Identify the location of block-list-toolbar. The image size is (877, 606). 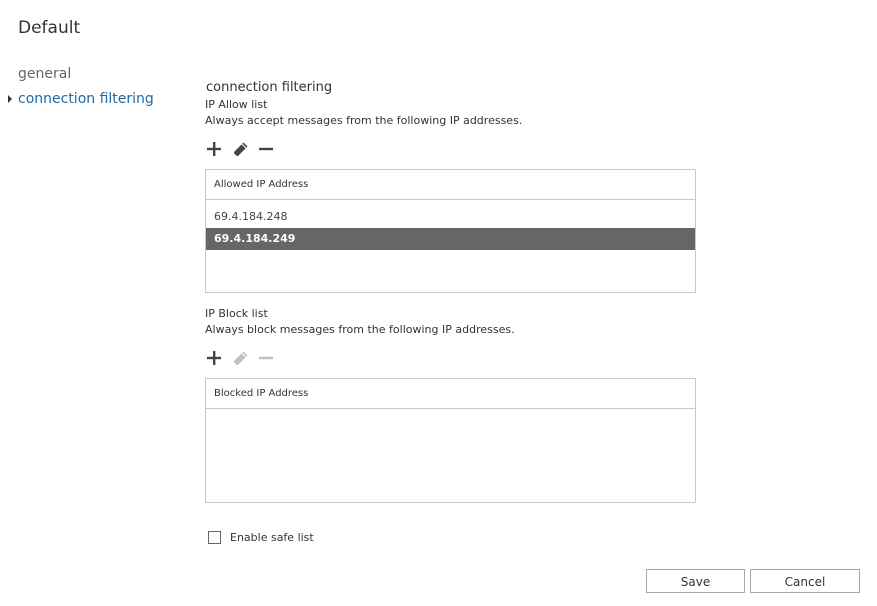
(455, 358).